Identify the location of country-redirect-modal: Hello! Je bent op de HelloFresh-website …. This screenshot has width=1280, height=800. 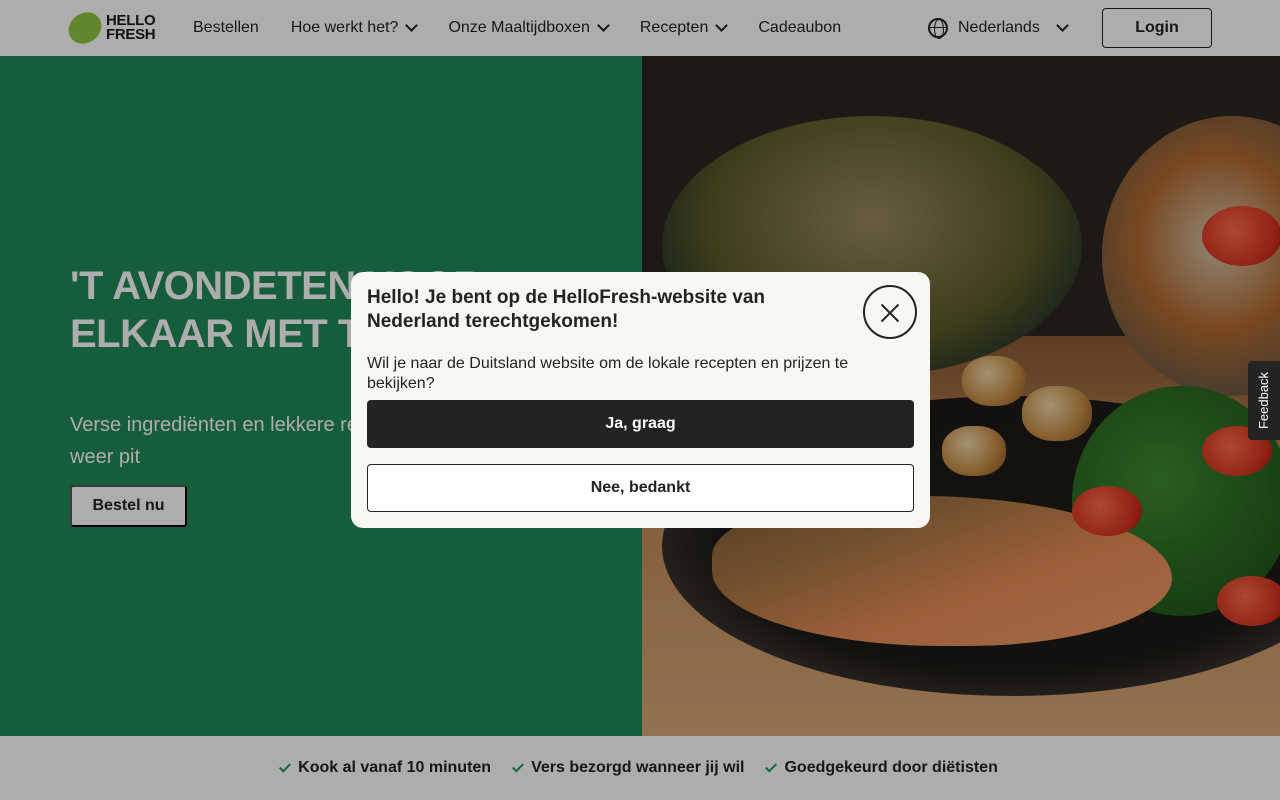
(640, 400).